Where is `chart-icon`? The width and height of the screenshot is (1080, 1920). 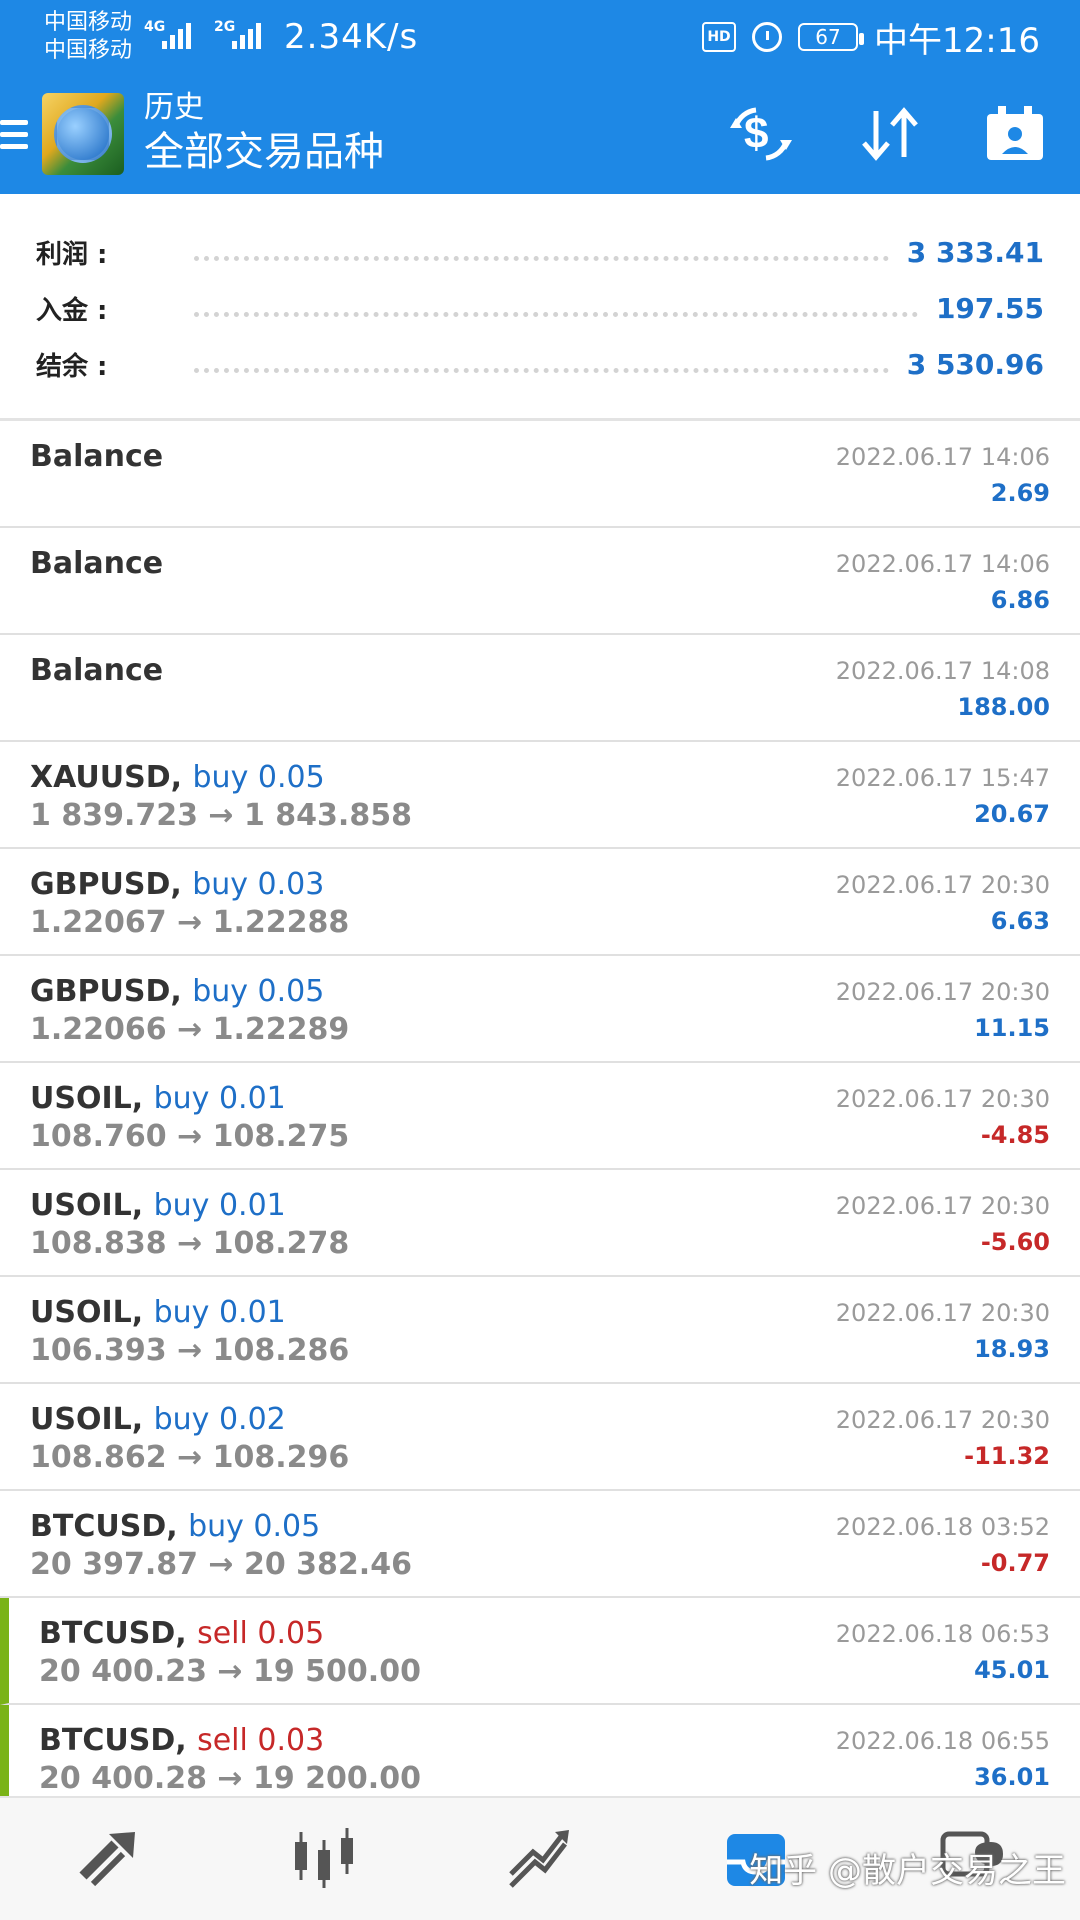
chart-icon is located at coordinates (324, 1859).